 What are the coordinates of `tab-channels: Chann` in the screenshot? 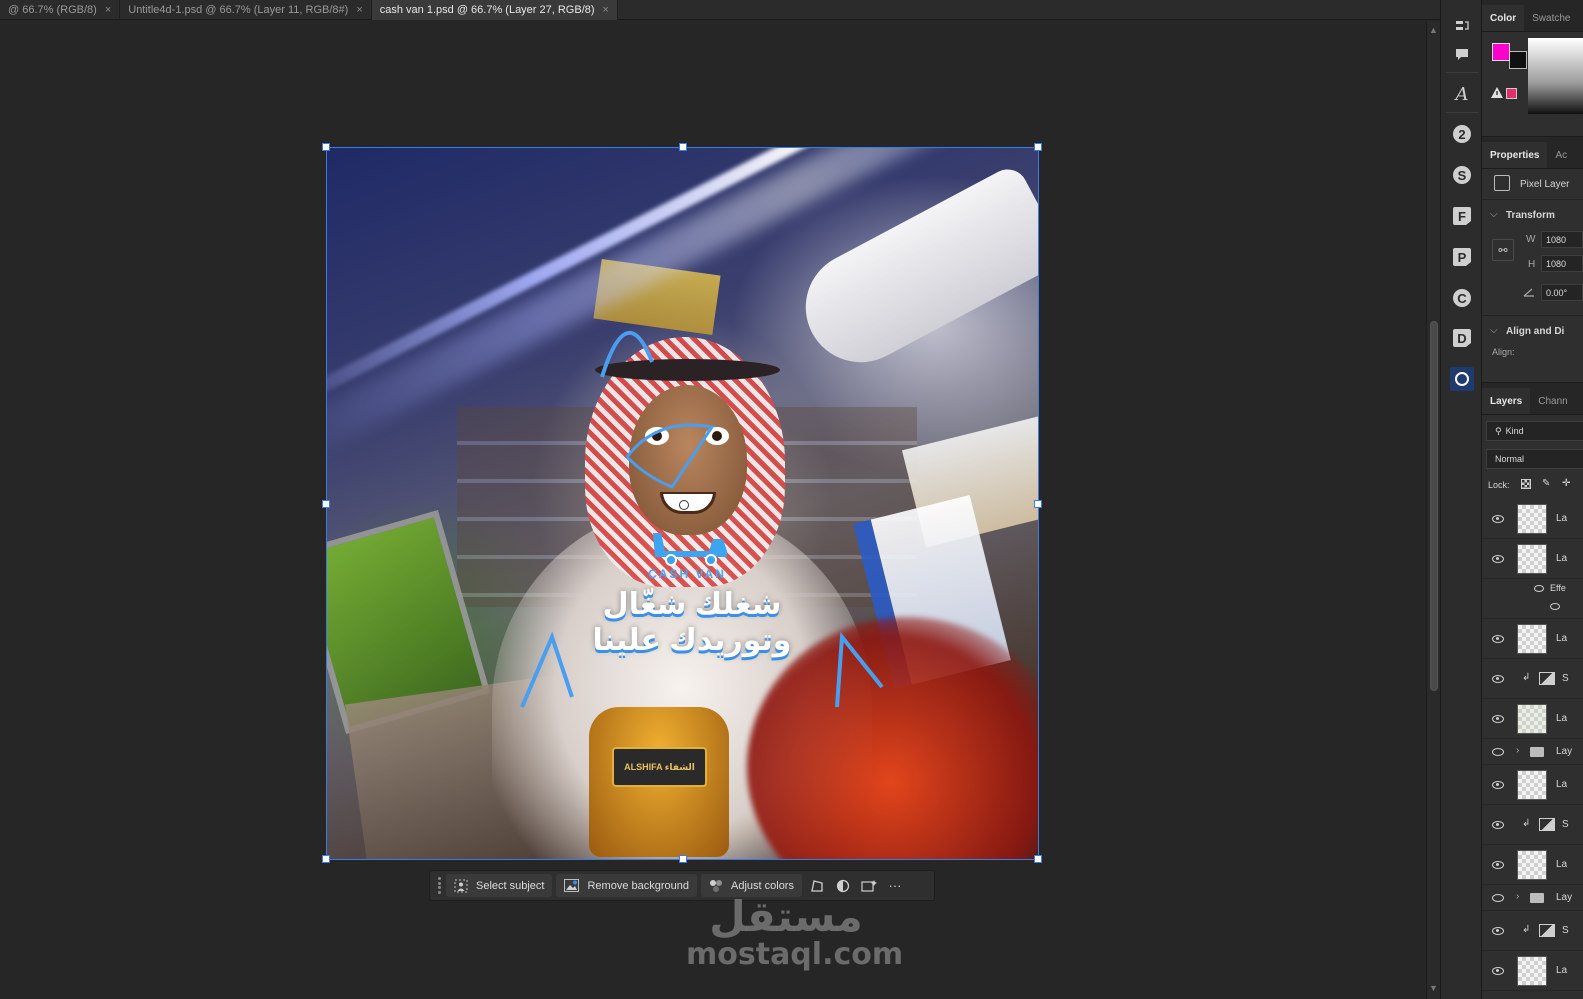 It's located at (1552, 401).